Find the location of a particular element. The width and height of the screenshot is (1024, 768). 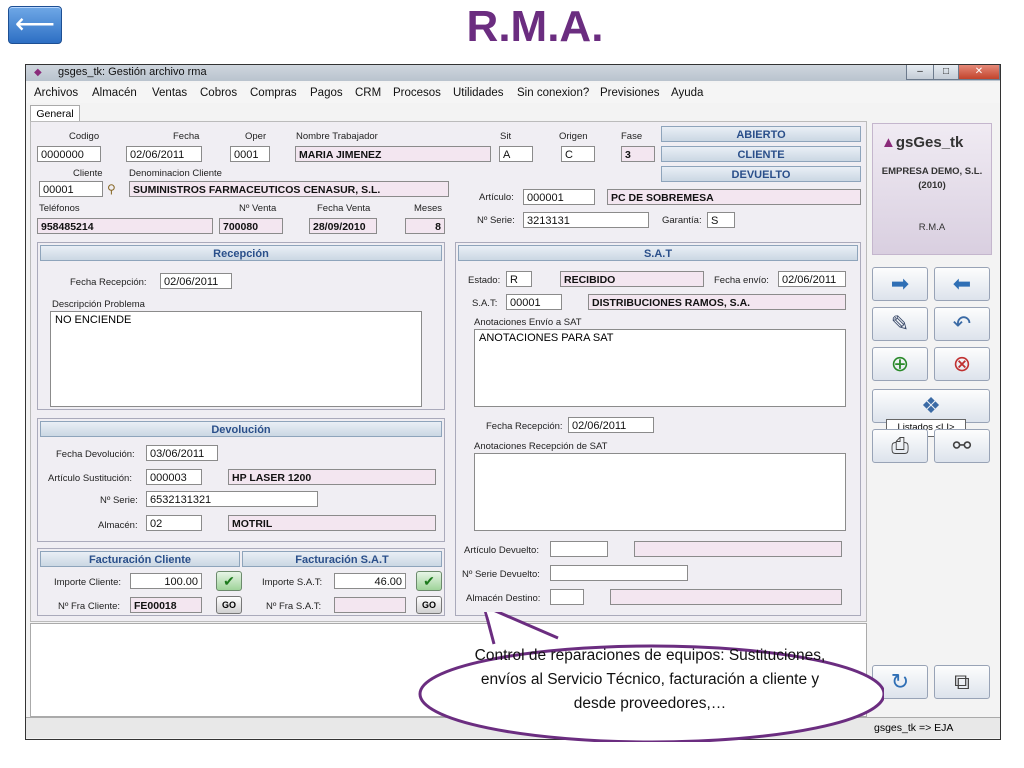

almacen-name-field: MOTRIL is located at coordinates (332, 523).